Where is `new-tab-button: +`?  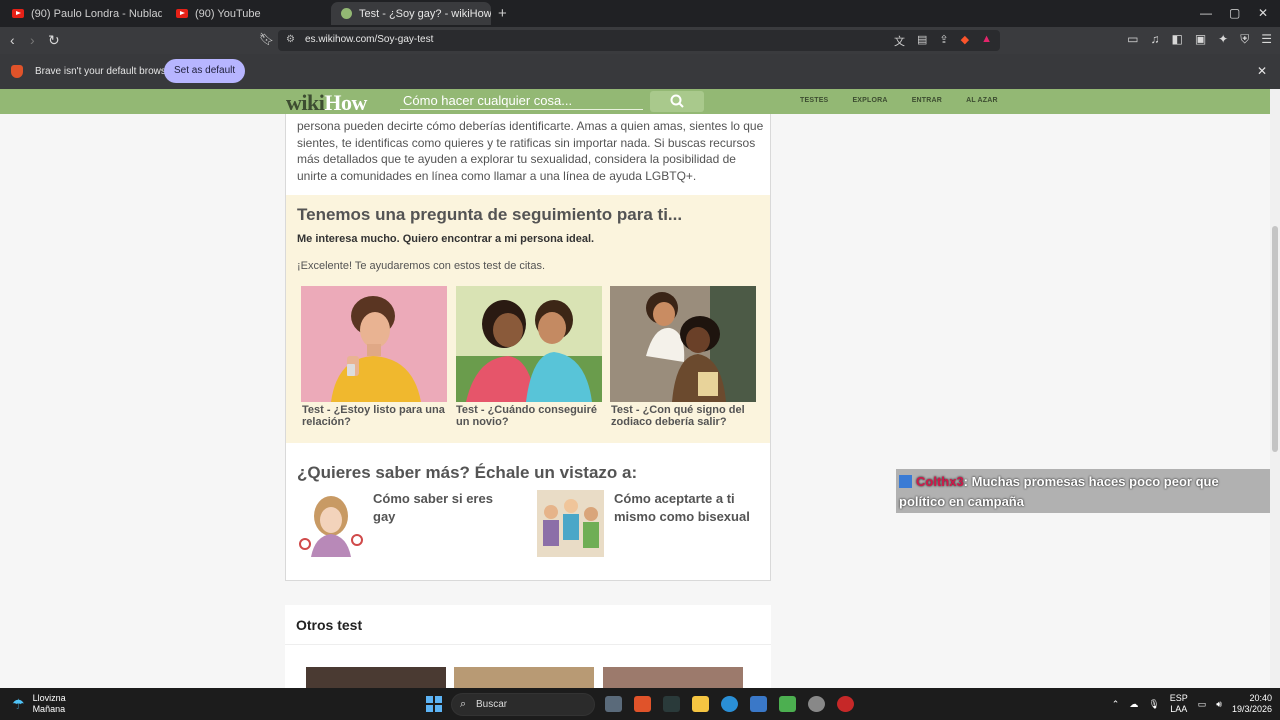 new-tab-button: + is located at coordinates (502, 13).